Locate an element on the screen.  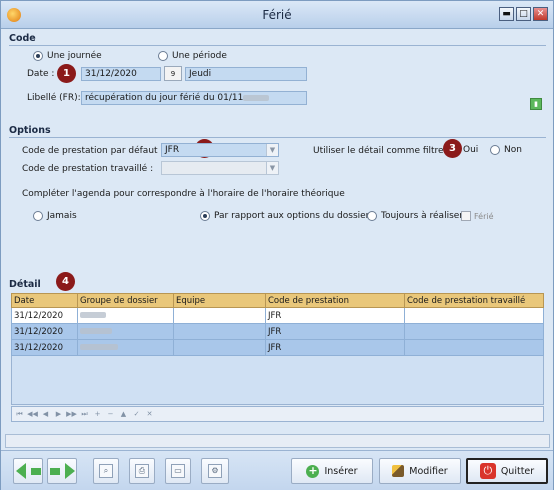
column-header: Equipe is located at coordinates (219, 300).